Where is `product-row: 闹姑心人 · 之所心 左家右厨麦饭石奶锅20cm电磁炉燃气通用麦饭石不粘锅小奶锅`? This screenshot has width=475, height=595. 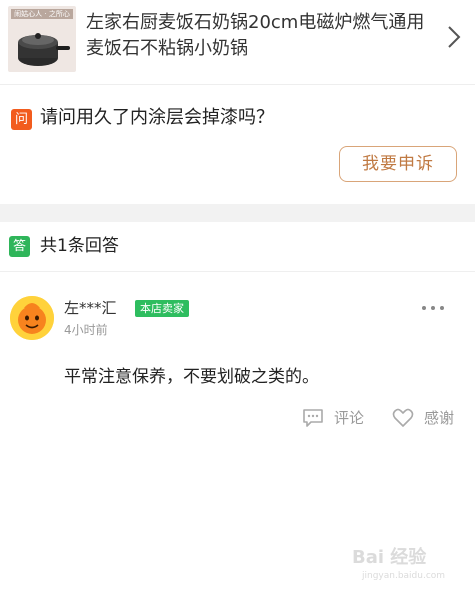
product-row: 闹姑心人 · 之所心 左家右厨麦饭石奶锅20cm电磁炉燃气通用麦饭石不粘锅小奶锅 is located at coordinates (237, 42).